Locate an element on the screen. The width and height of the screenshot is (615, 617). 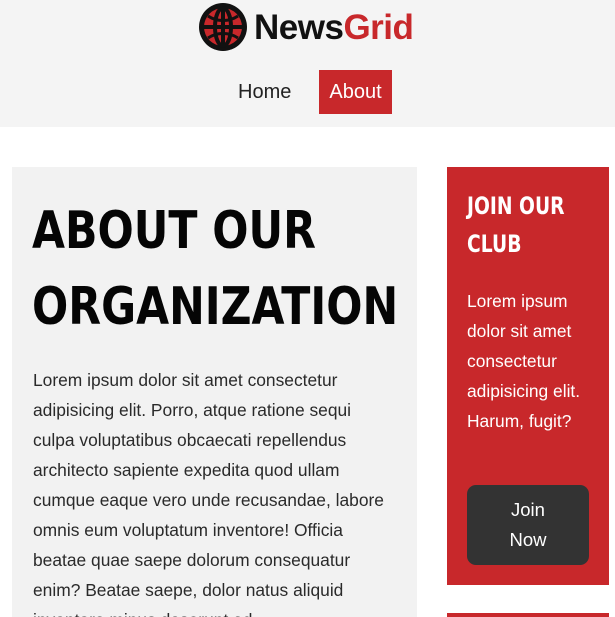
brand-grid-text: Grid is located at coordinates (378, 27).